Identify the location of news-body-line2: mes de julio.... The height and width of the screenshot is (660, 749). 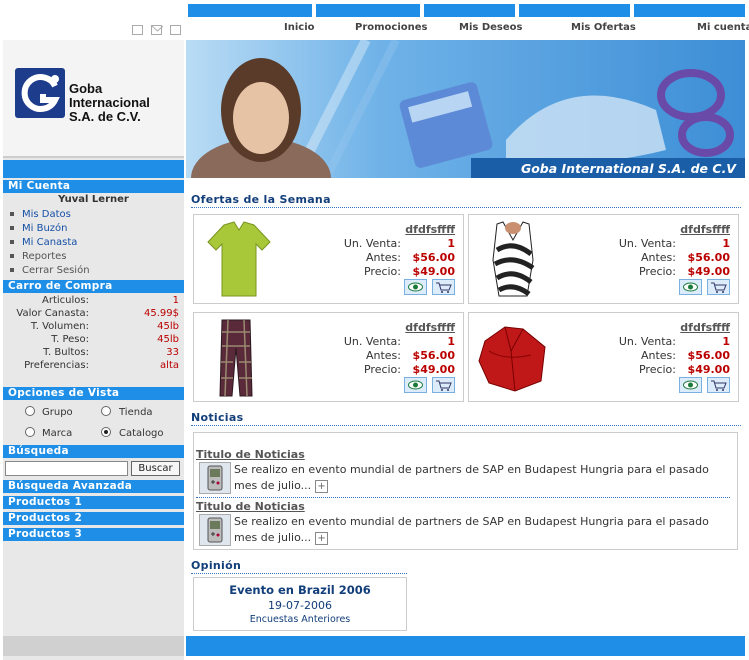
(273, 485).